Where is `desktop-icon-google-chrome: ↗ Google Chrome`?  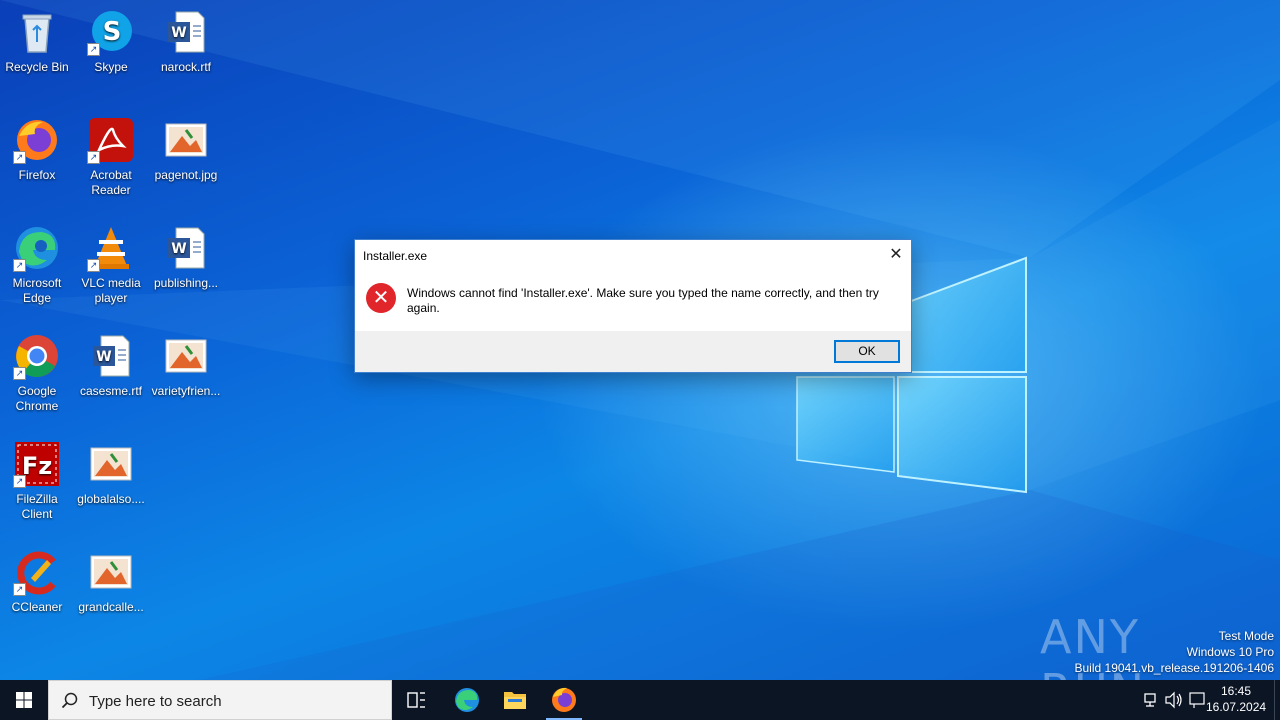 desktop-icon-google-chrome: ↗ Google Chrome is located at coordinates (37, 373).